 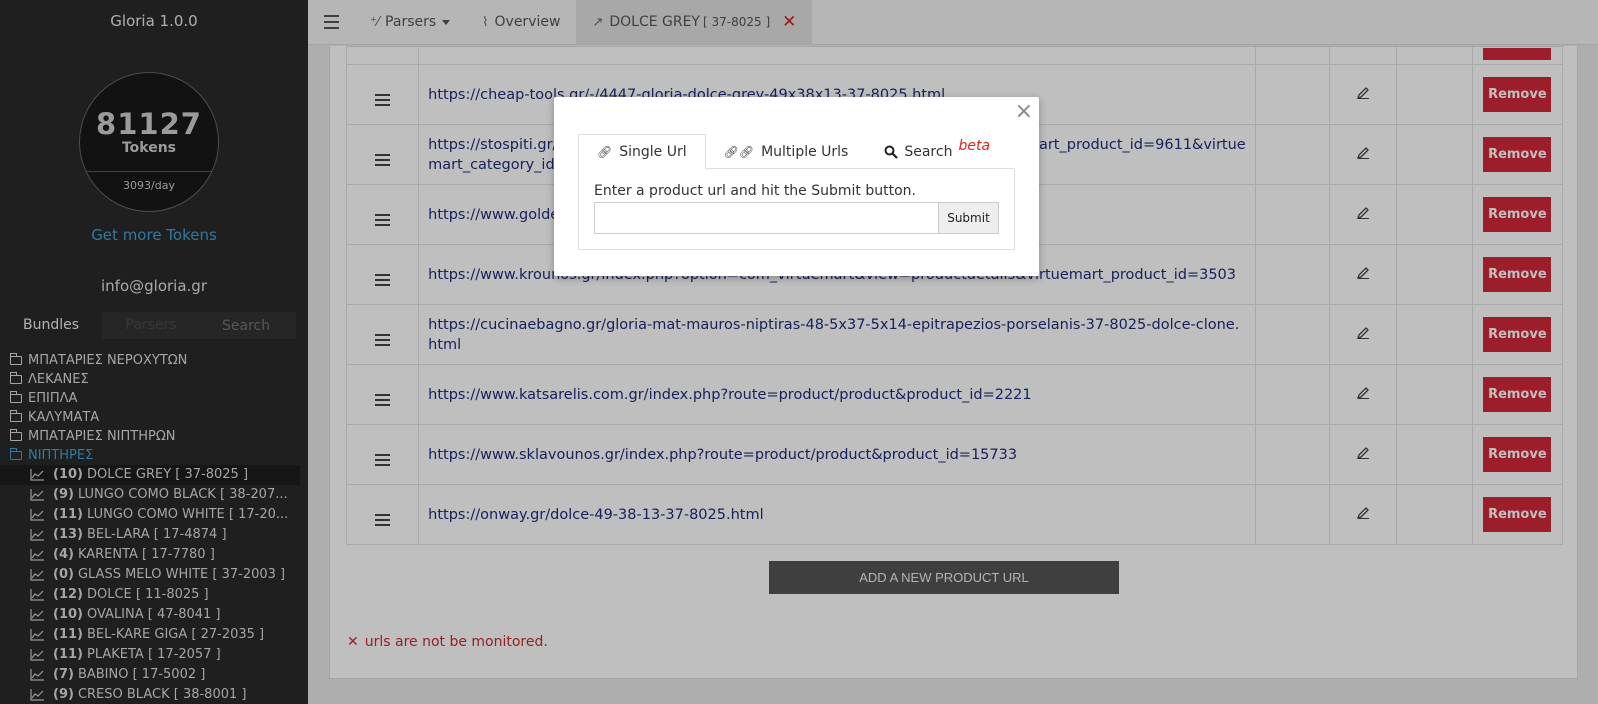 I want to click on tab-label: Multiple Urls, so click(x=805, y=151).